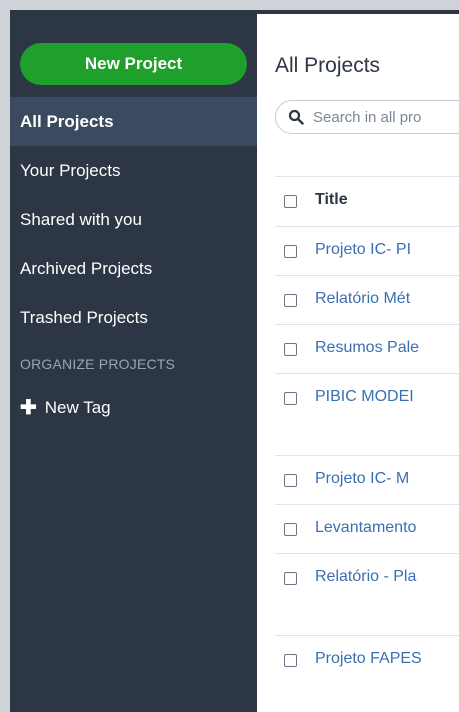 This screenshot has height=712, width=459. What do you see at coordinates (367, 202) in the screenshot?
I see `table-header-row: Title` at bounding box center [367, 202].